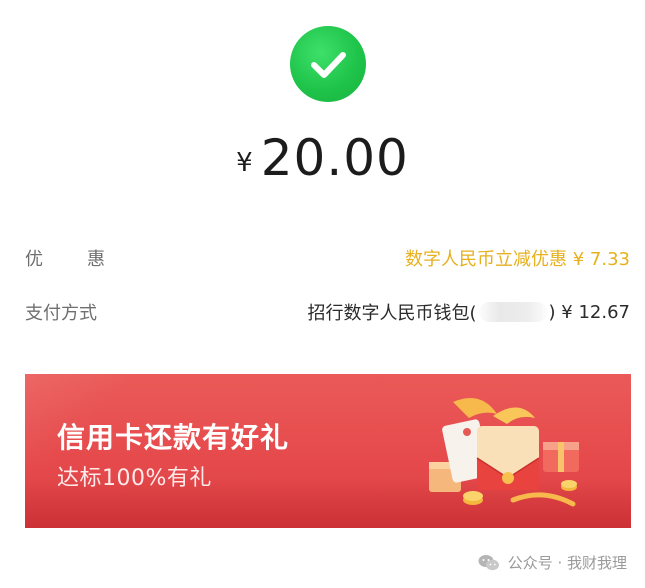 The width and height of the screenshot is (645, 588). I want to click on wallet-name: 招行数字人民币钱包(, so click(392, 313).